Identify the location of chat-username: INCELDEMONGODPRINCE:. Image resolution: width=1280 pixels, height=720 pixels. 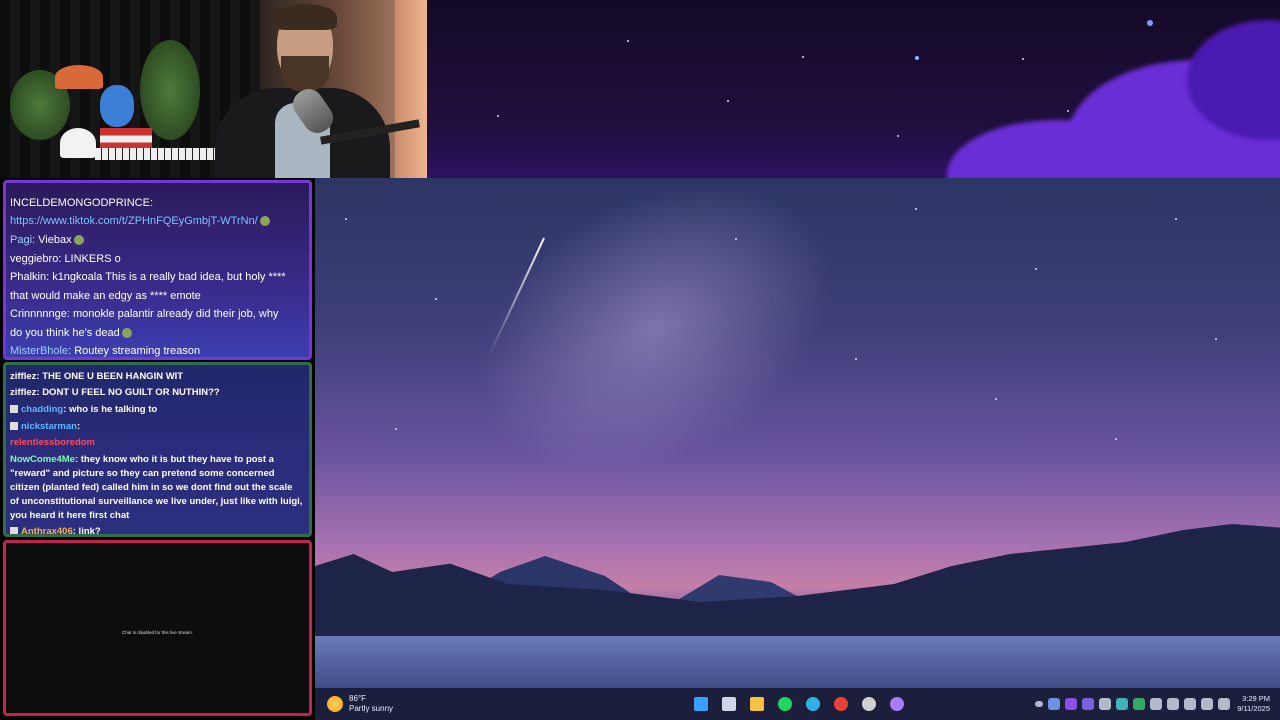
(82, 203).